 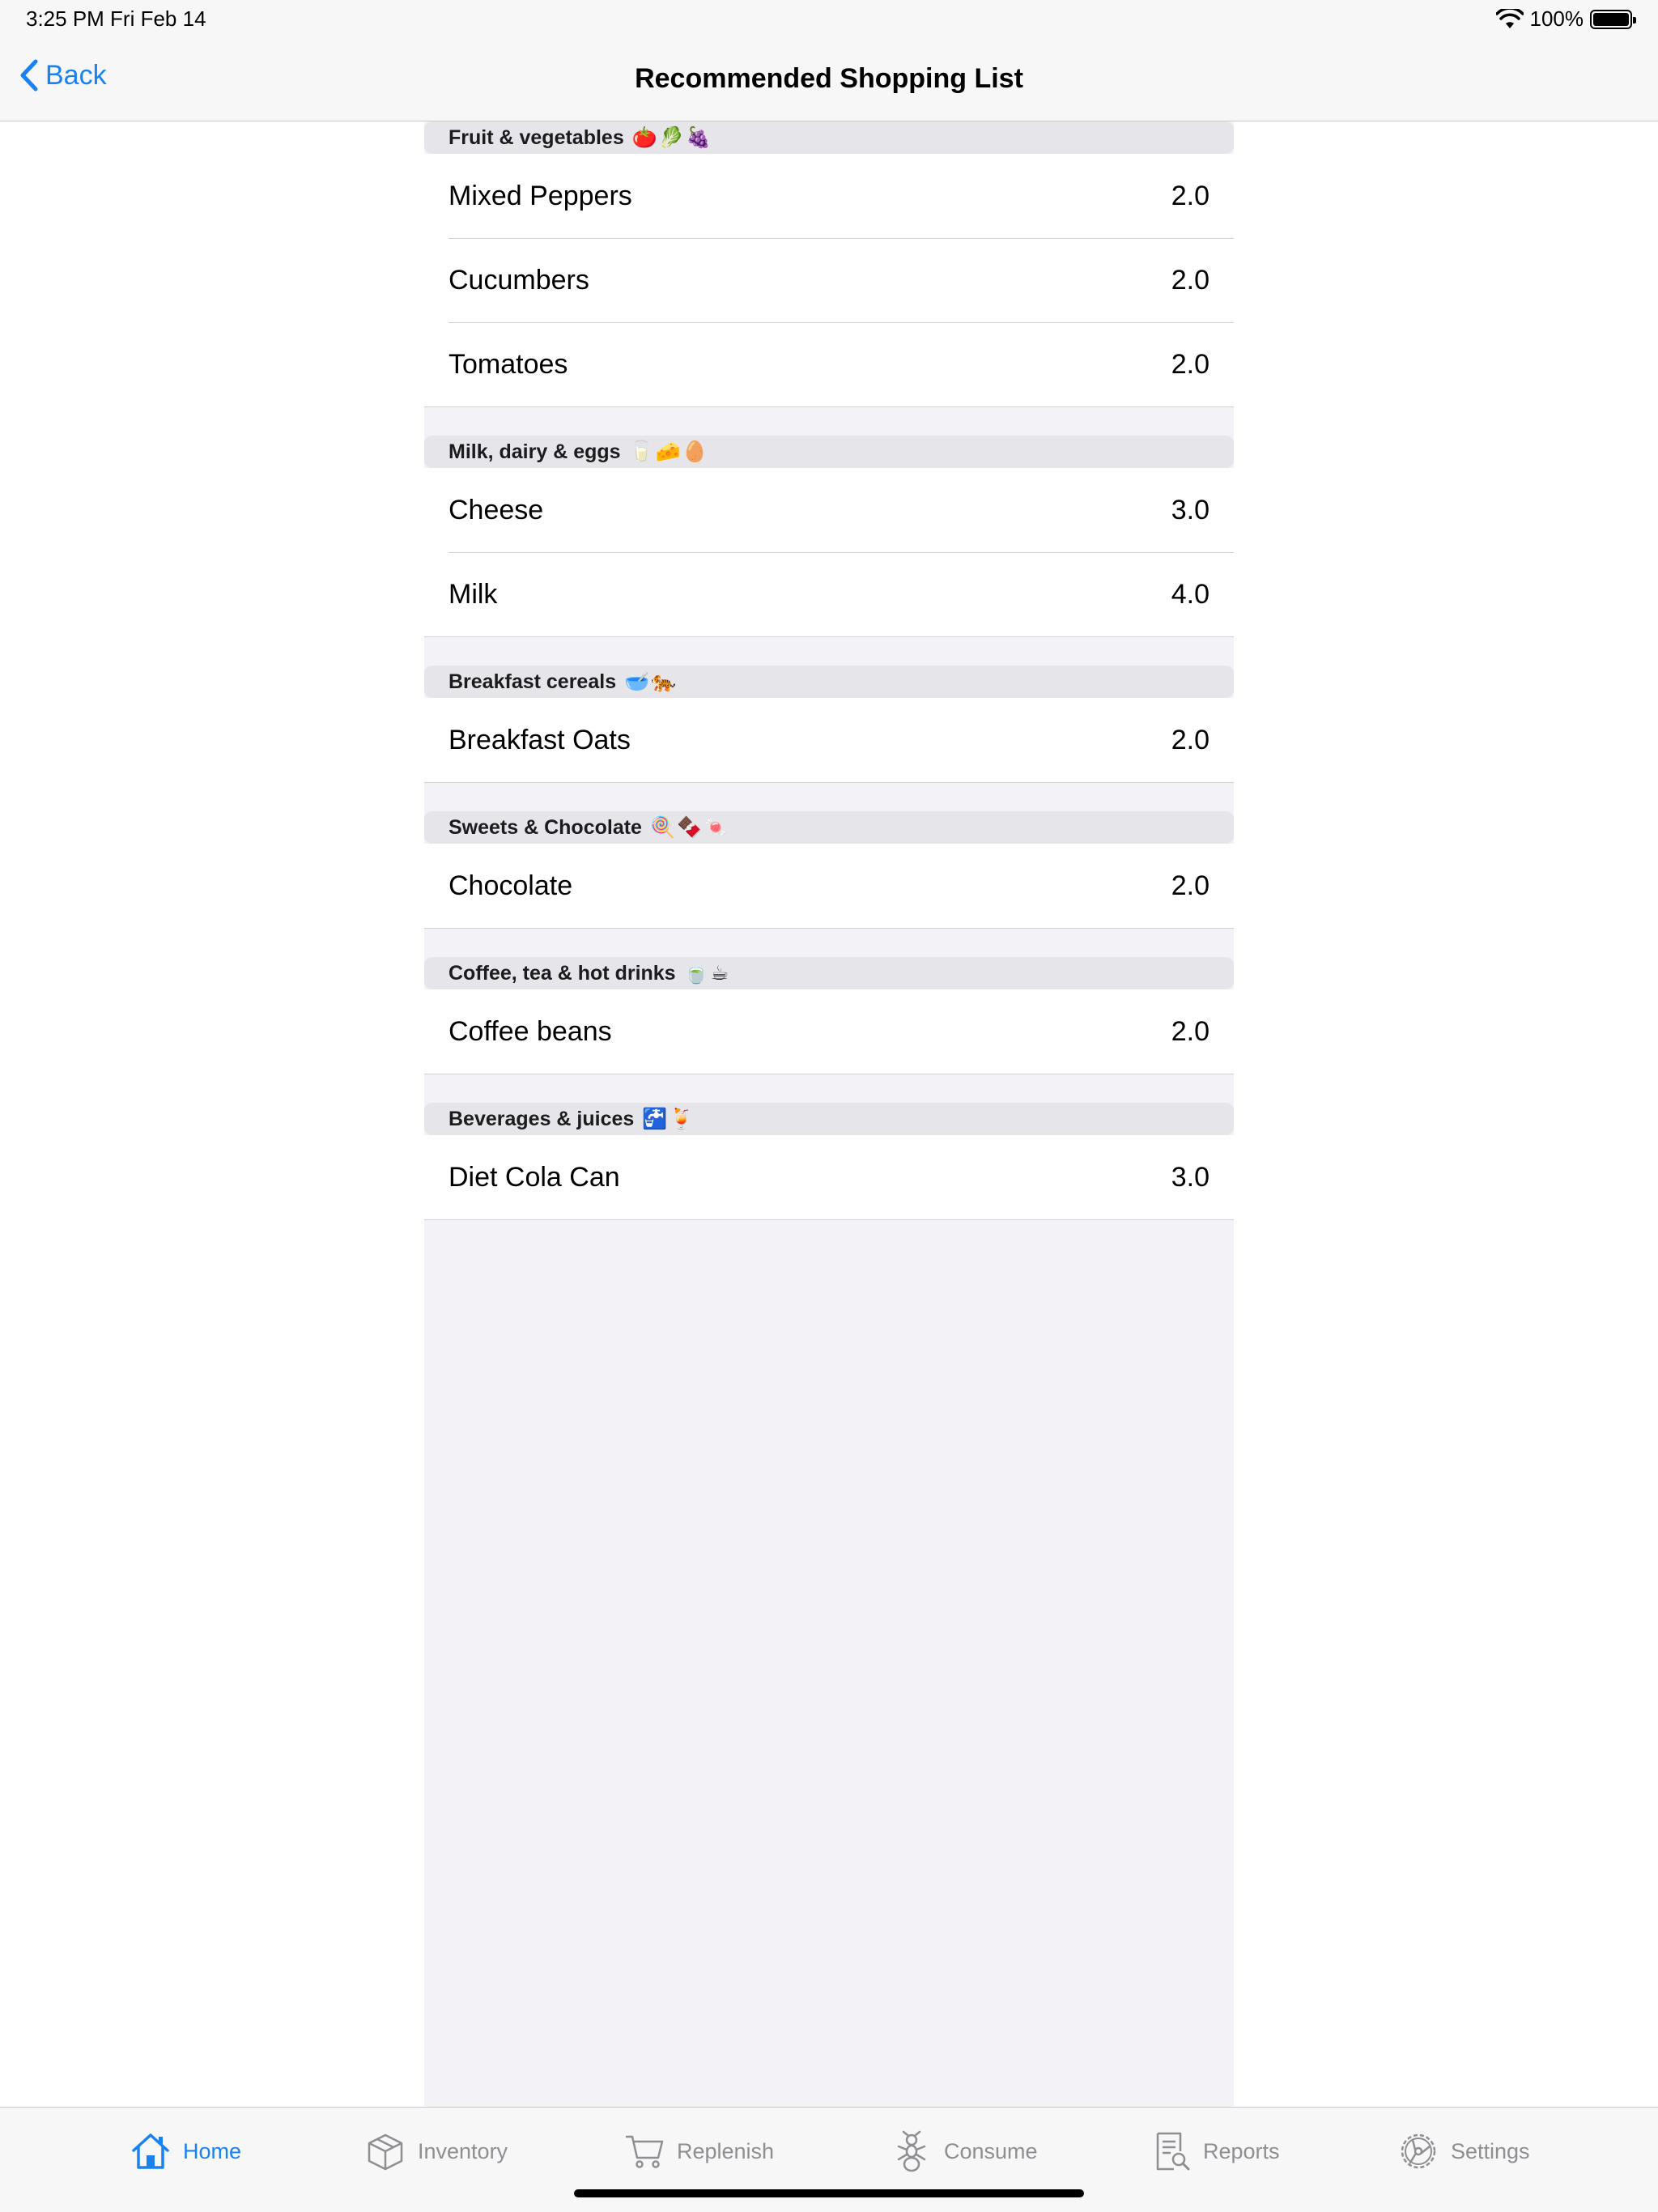 I want to click on item-name: Tomatoes, so click(x=508, y=364).